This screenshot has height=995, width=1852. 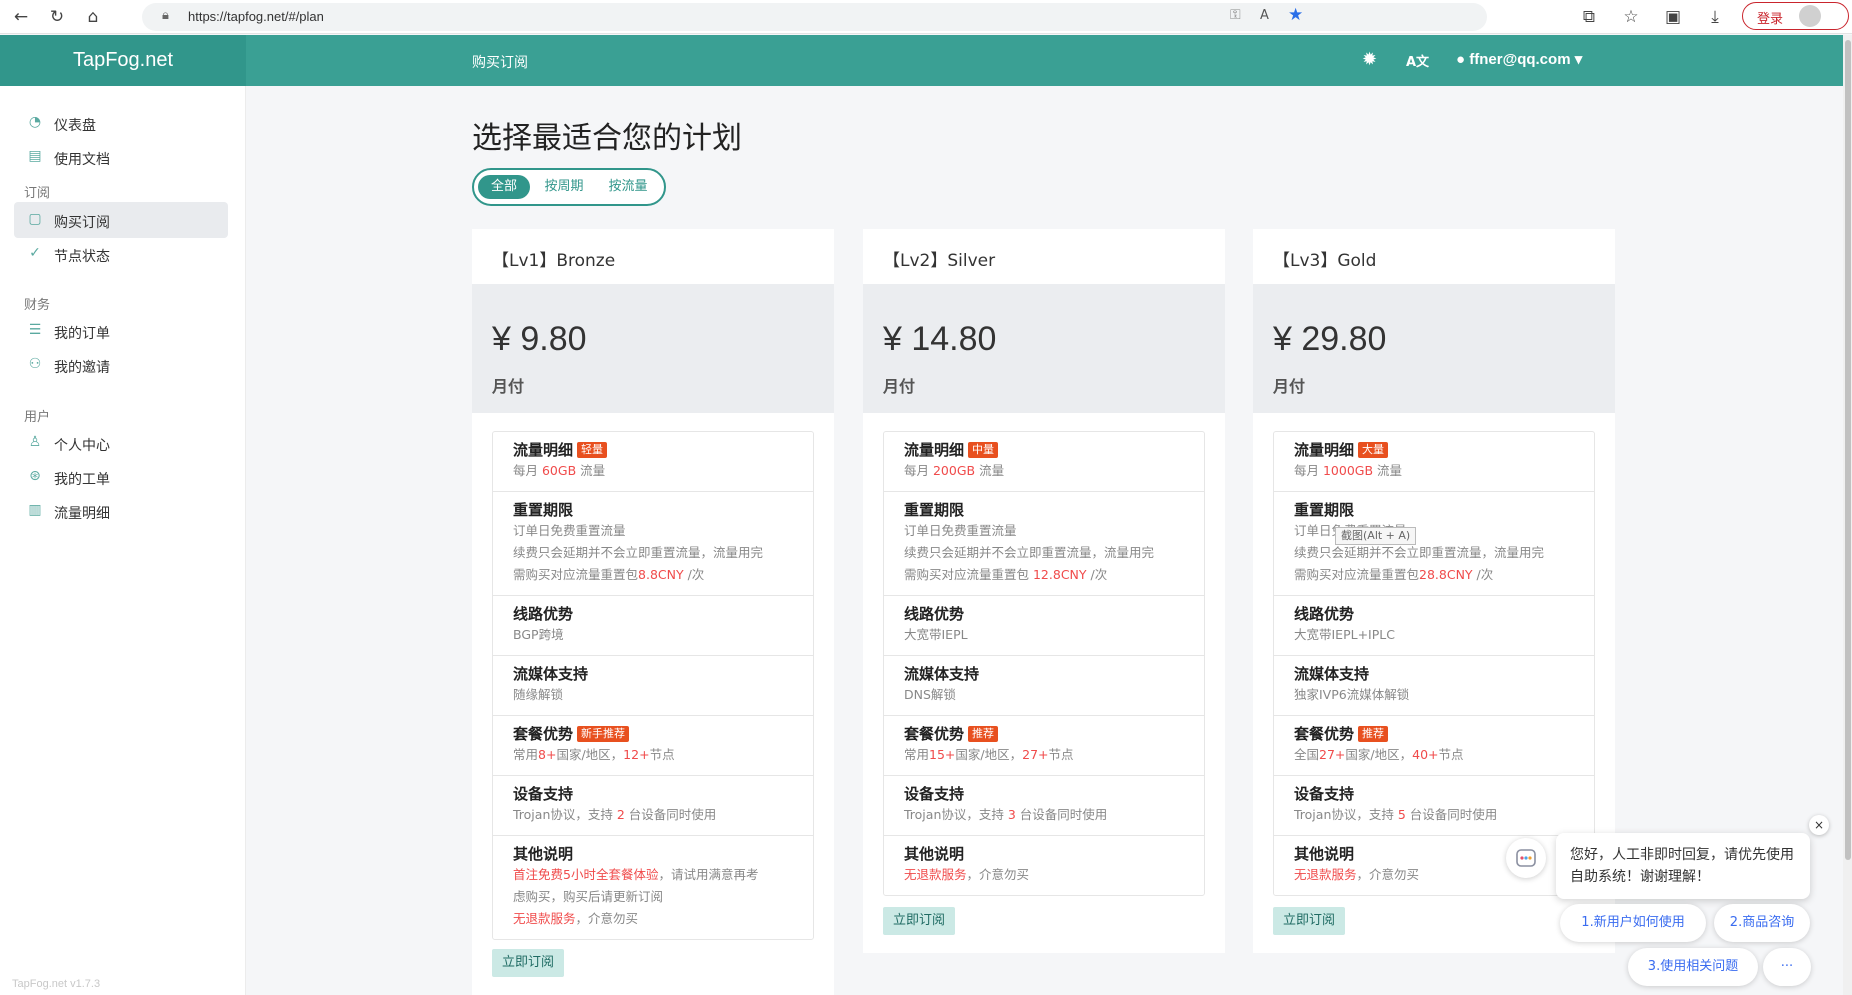 What do you see at coordinates (1715, 17) in the screenshot?
I see `downloads-icon: ⤓` at bounding box center [1715, 17].